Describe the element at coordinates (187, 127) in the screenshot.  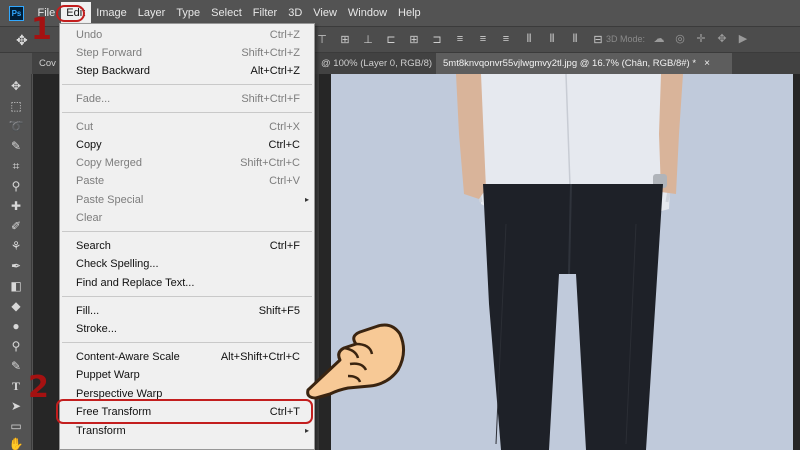
I see `menu-item-cut: Cut Ctrl+X` at that location.